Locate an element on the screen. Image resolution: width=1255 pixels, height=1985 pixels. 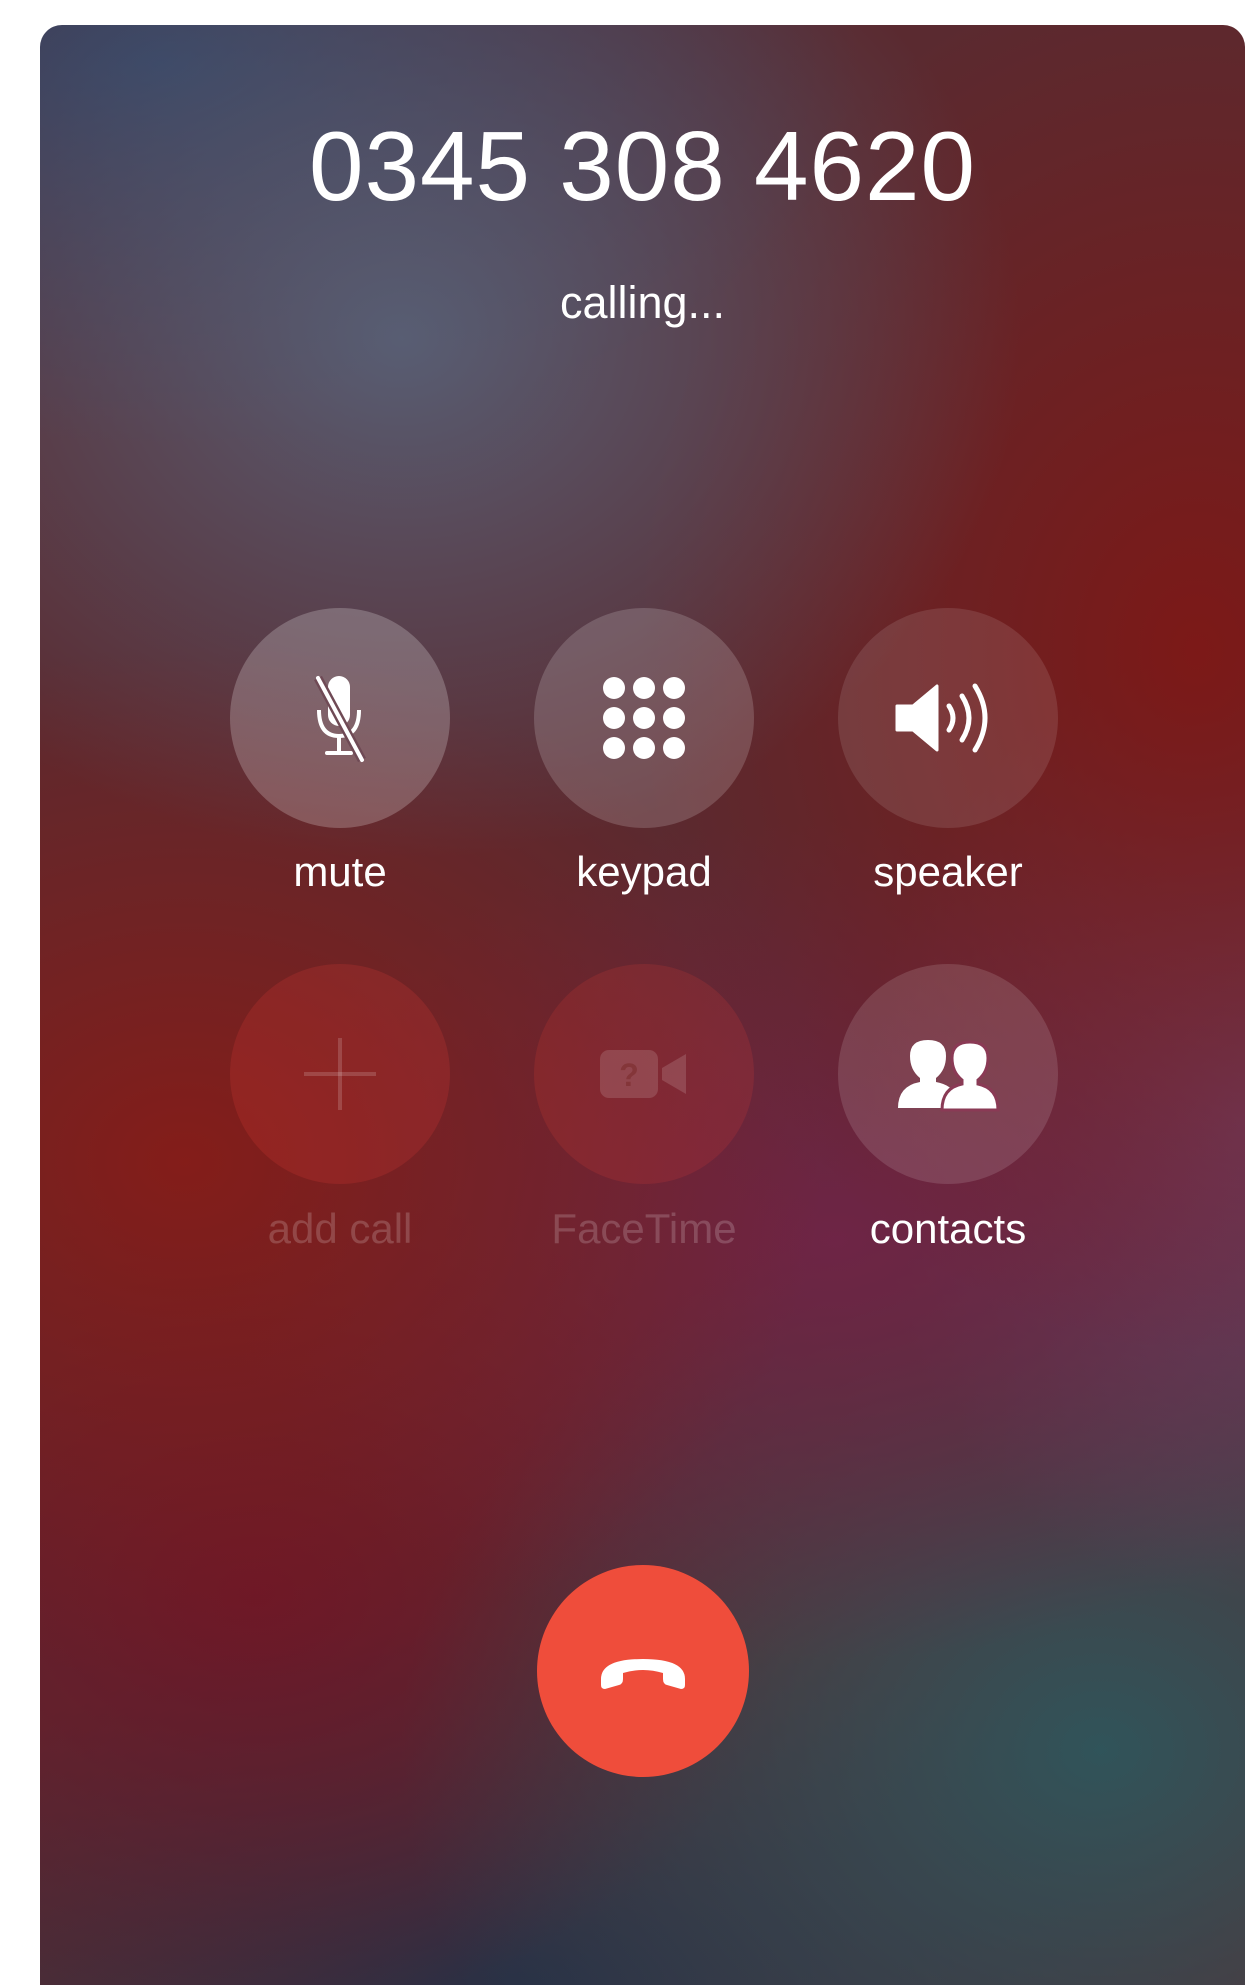
keypad-button is located at coordinates (644, 718).